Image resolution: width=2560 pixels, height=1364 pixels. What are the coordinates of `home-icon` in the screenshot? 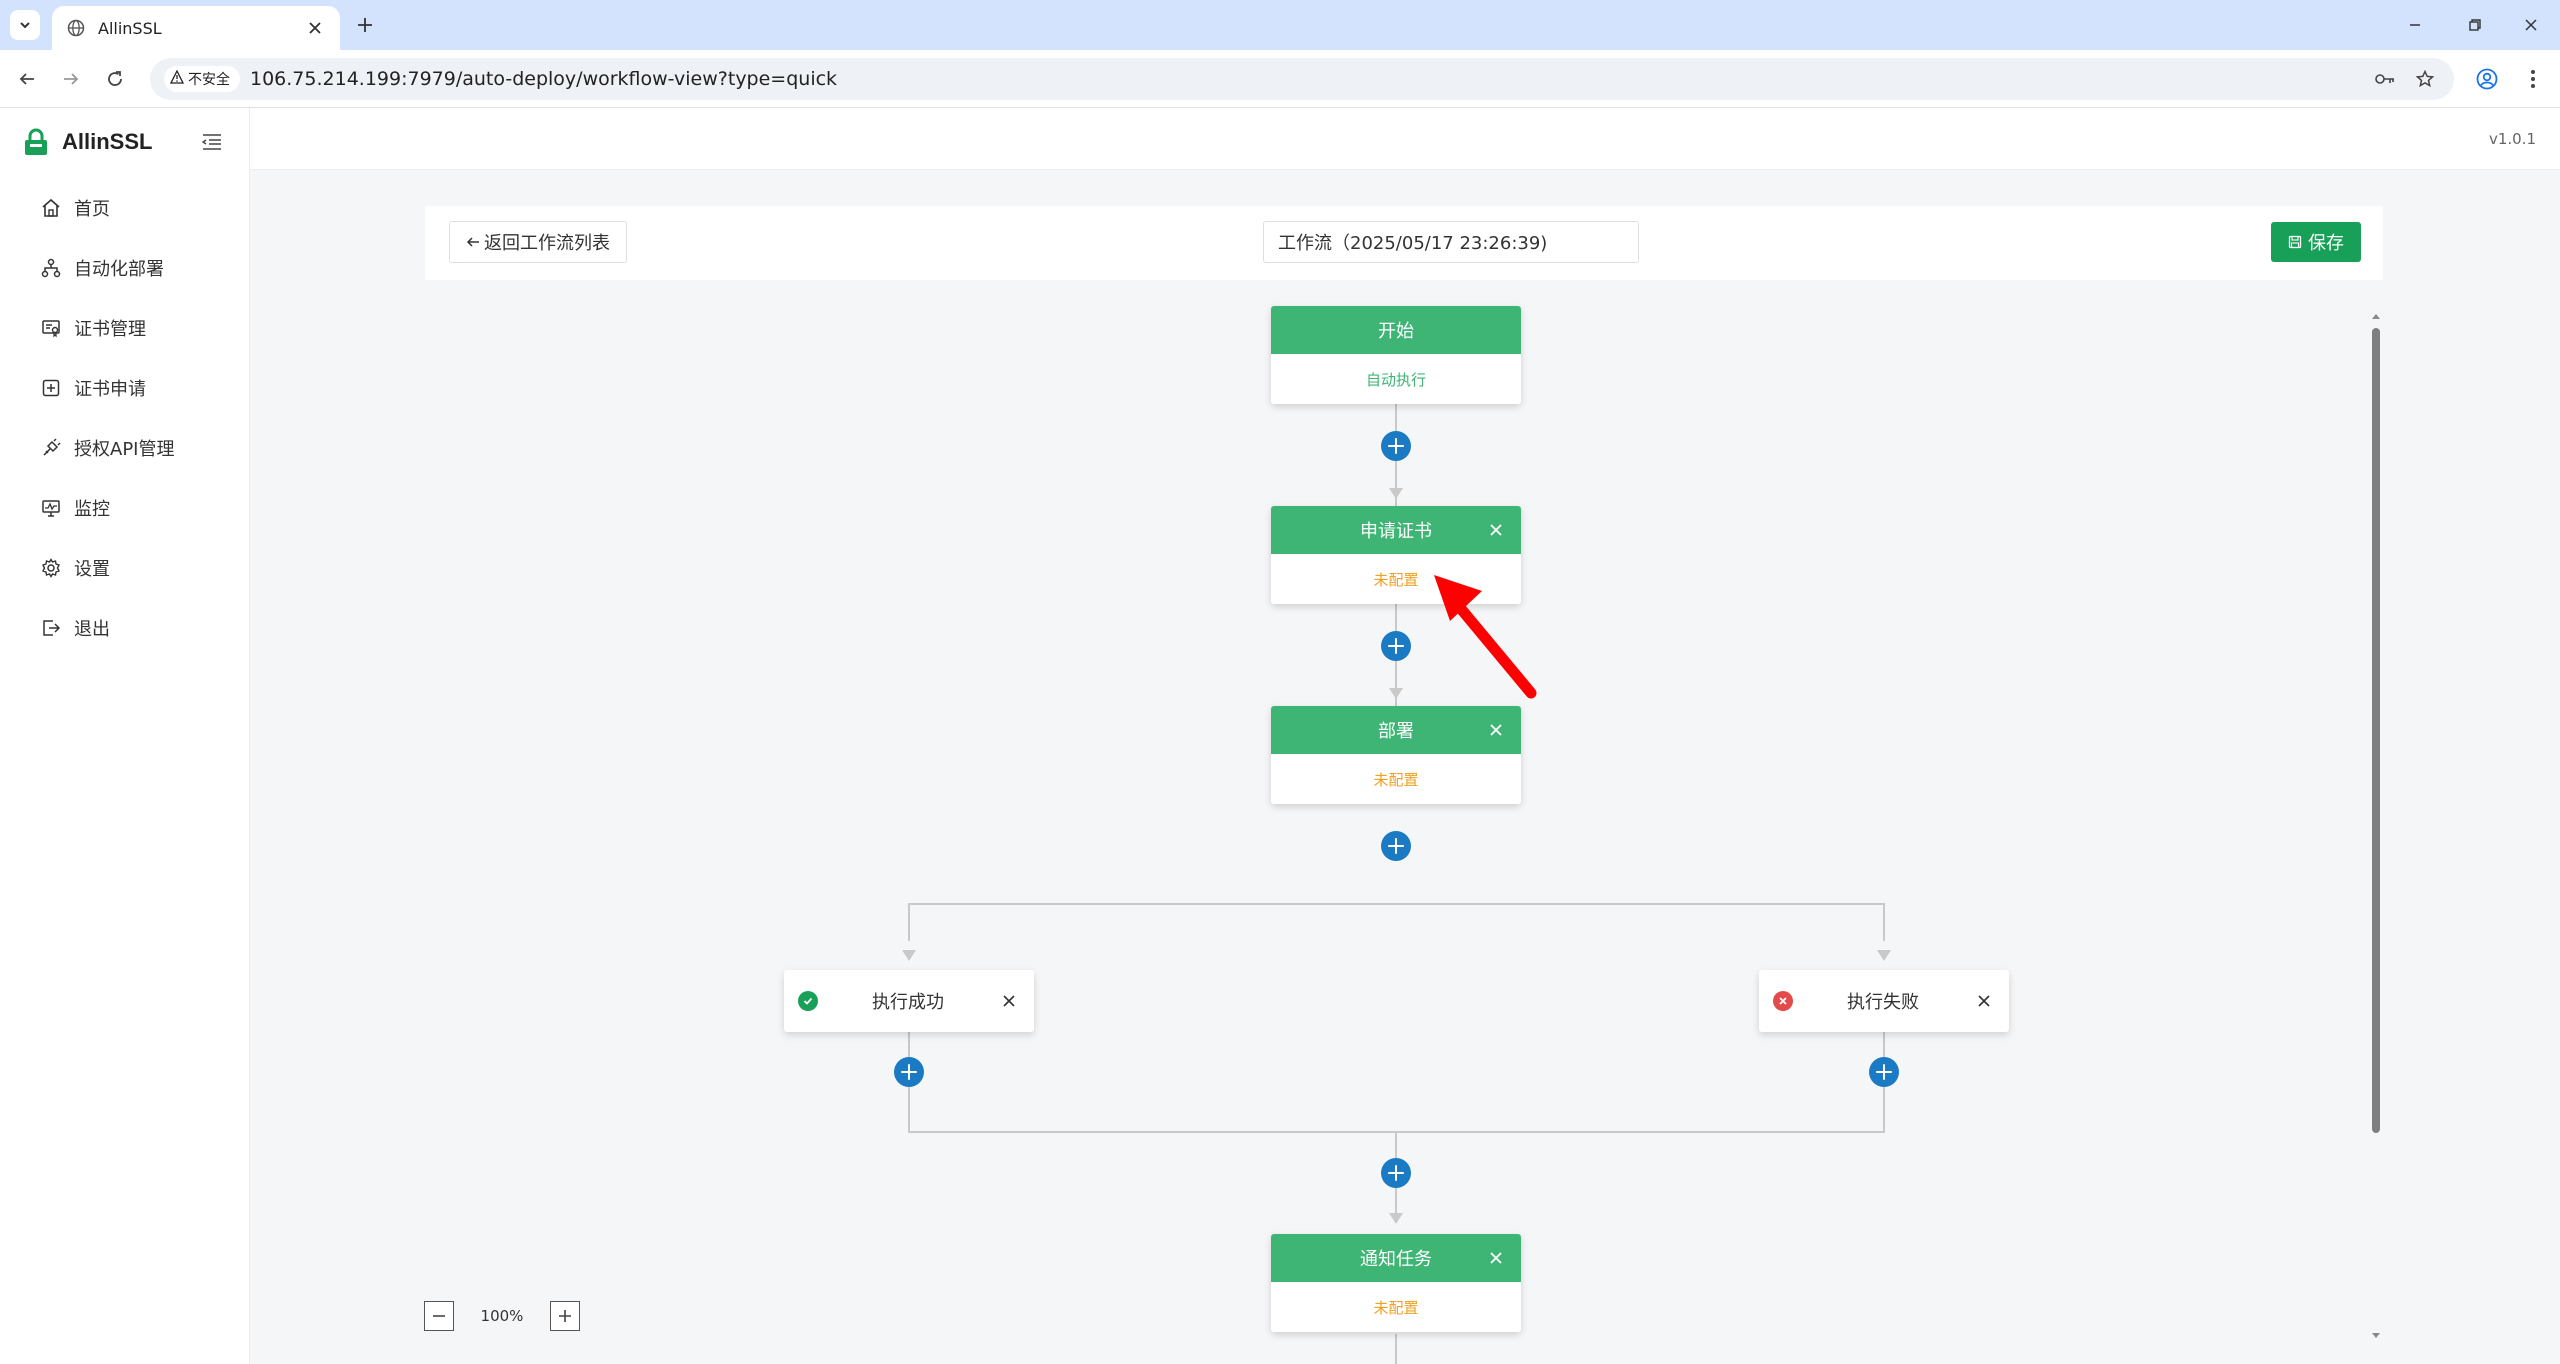 It's located at (51, 208).